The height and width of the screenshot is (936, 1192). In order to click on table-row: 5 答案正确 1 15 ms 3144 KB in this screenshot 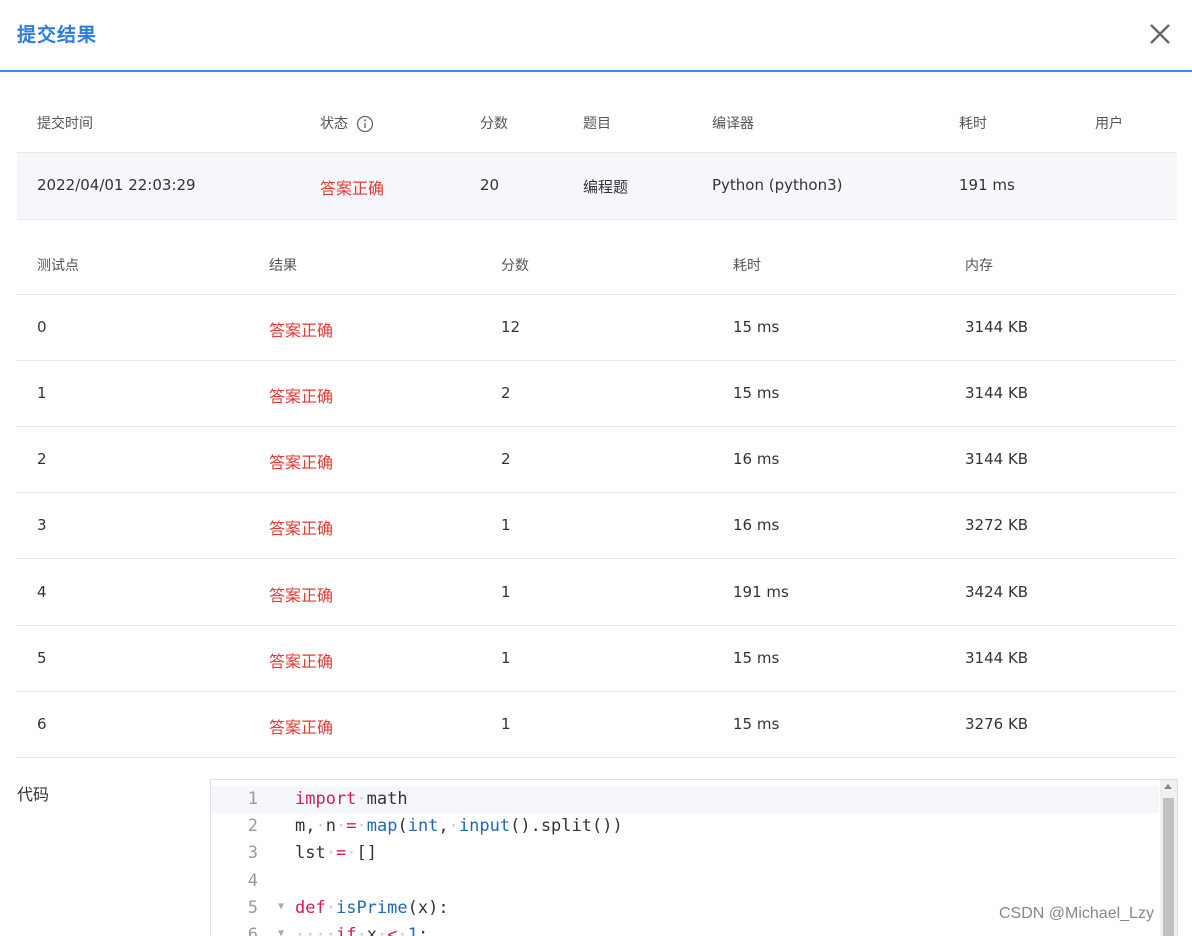, I will do `click(597, 659)`.